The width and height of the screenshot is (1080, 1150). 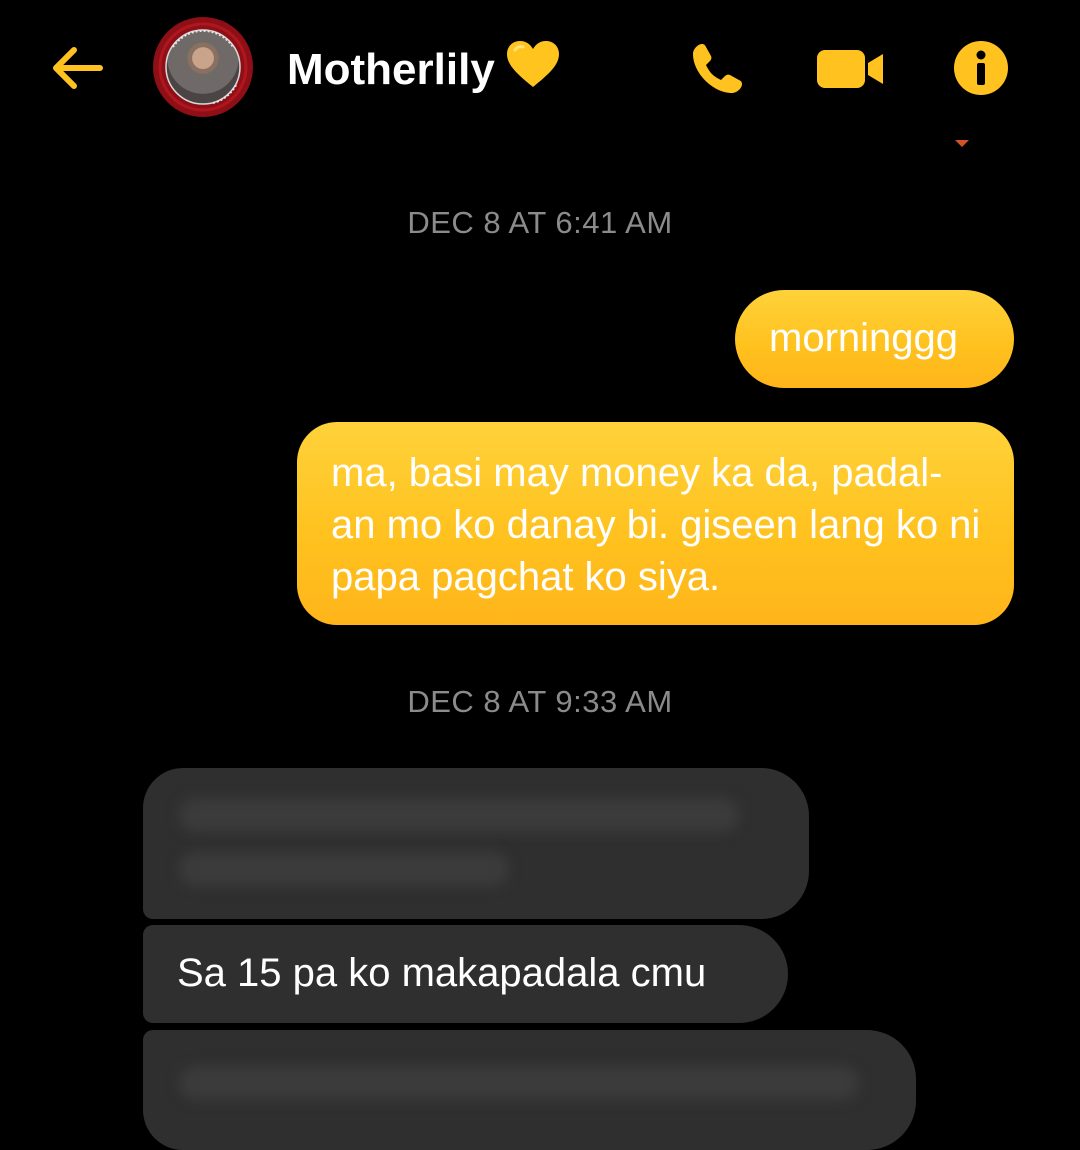 I want to click on message-text: morninggg, so click(x=864, y=338).